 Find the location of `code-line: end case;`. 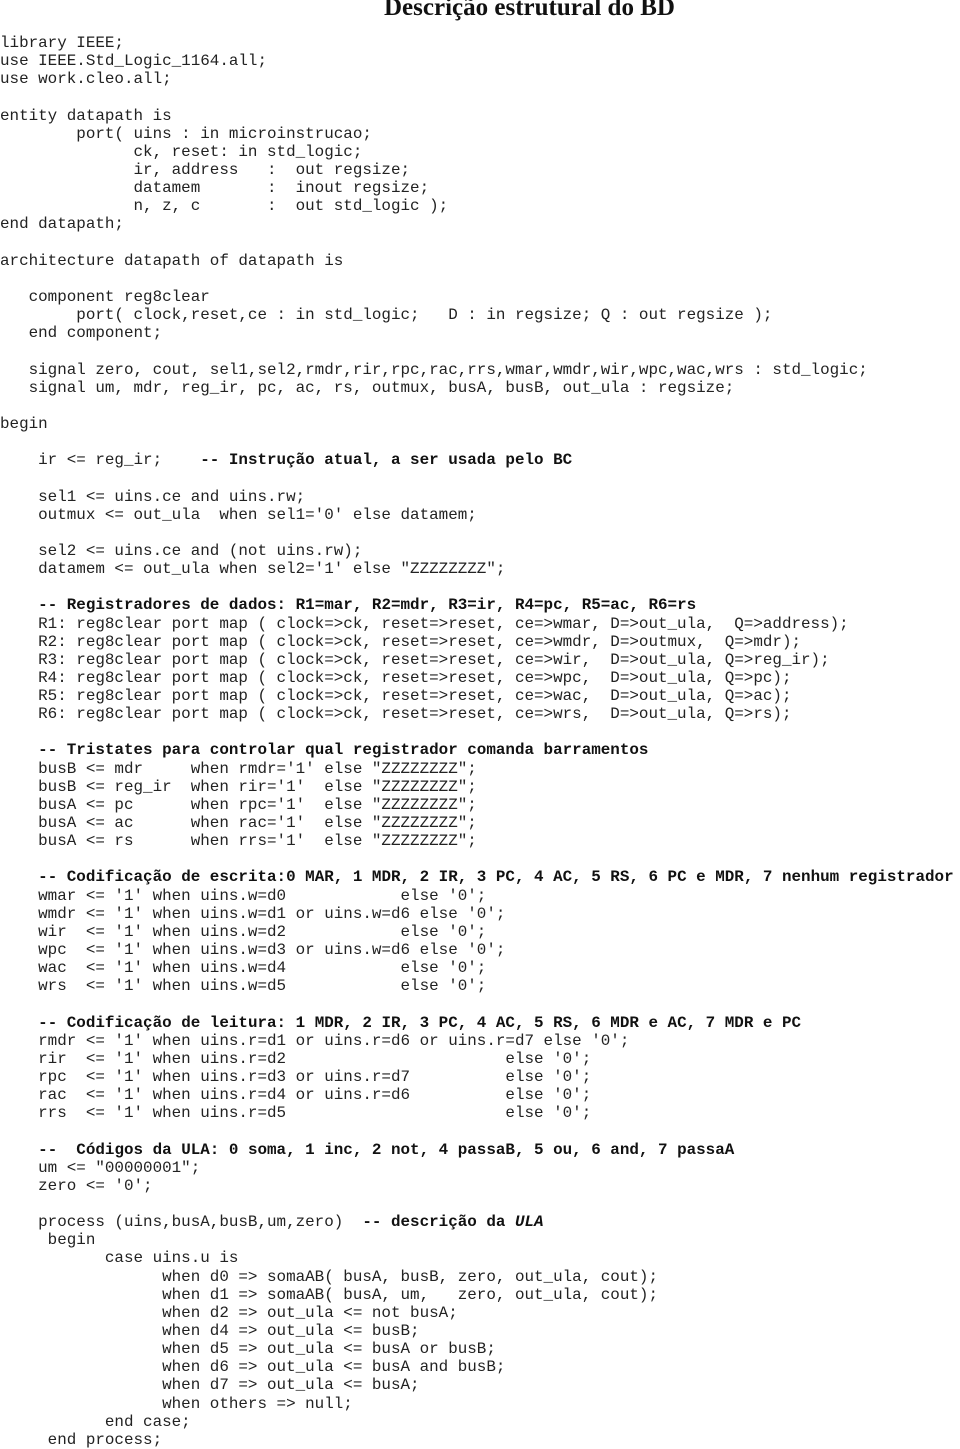

code-line: end case; is located at coordinates (477, 1422).